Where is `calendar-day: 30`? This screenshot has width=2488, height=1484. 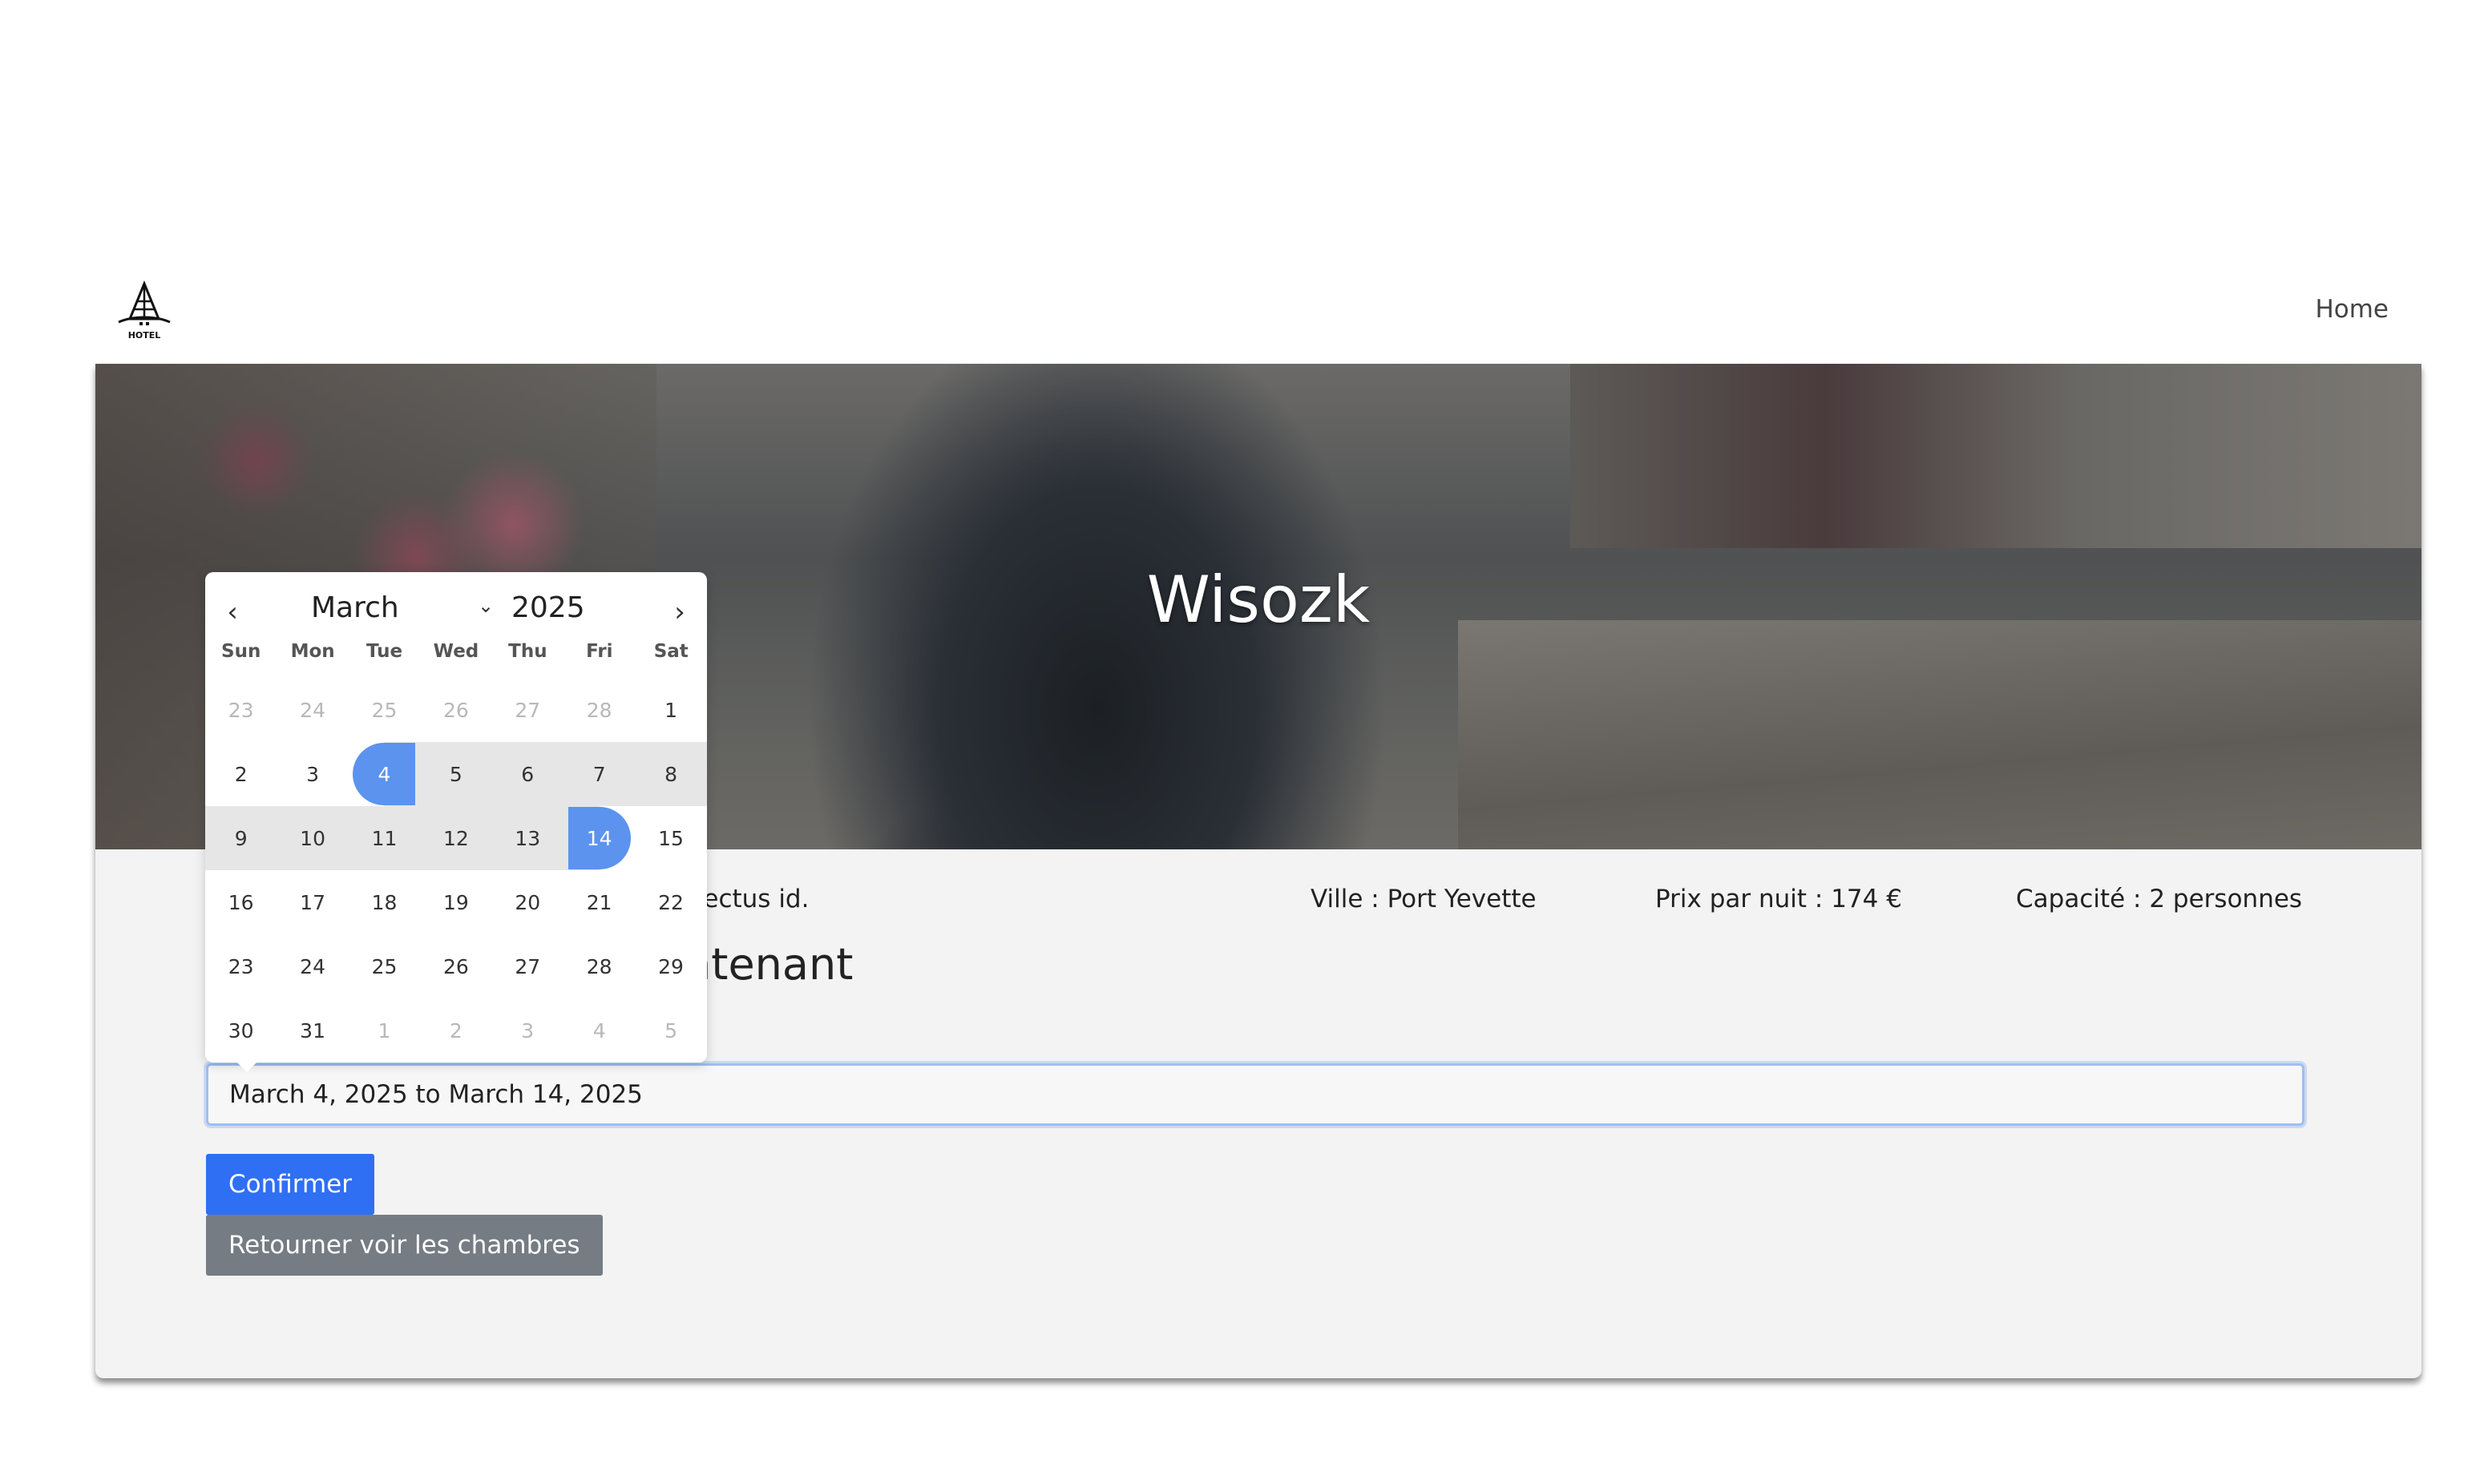
calendar-day: 30 is located at coordinates (241, 1031).